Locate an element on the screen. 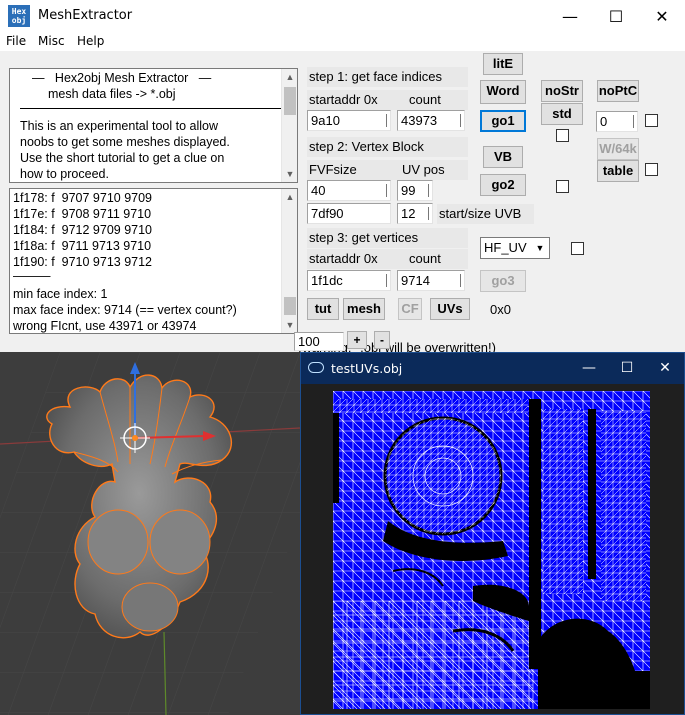 The height and width of the screenshot is (715, 685). uv-format-value: HF_UV is located at coordinates (505, 247).